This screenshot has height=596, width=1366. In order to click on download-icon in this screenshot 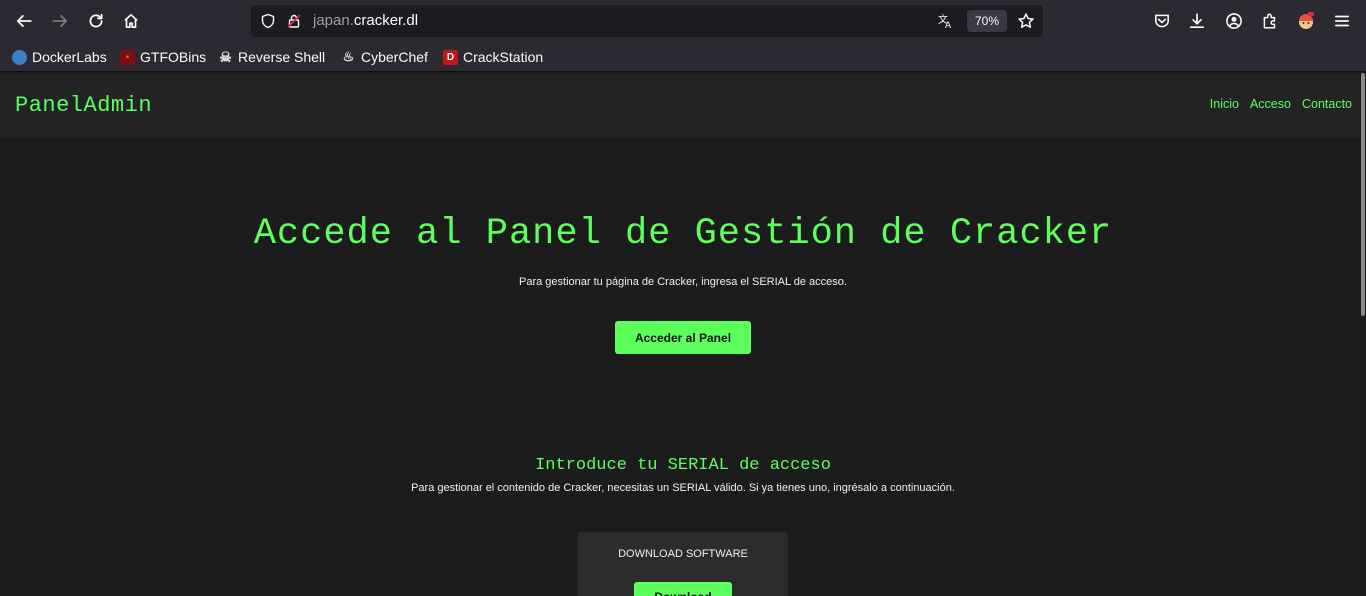, I will do `click(1197, 21)`.